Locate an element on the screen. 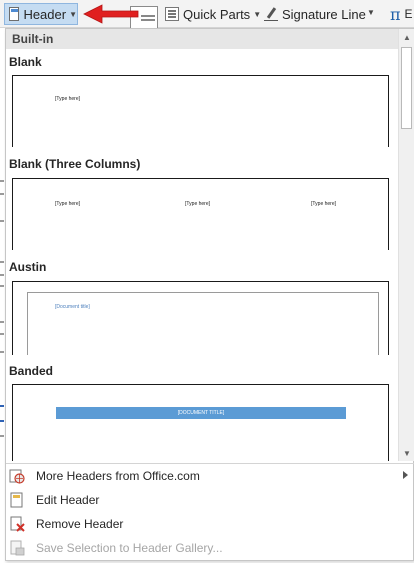 This screenshot has height=563, width=414. pi-icon: π is located at coordinates (395, 14).